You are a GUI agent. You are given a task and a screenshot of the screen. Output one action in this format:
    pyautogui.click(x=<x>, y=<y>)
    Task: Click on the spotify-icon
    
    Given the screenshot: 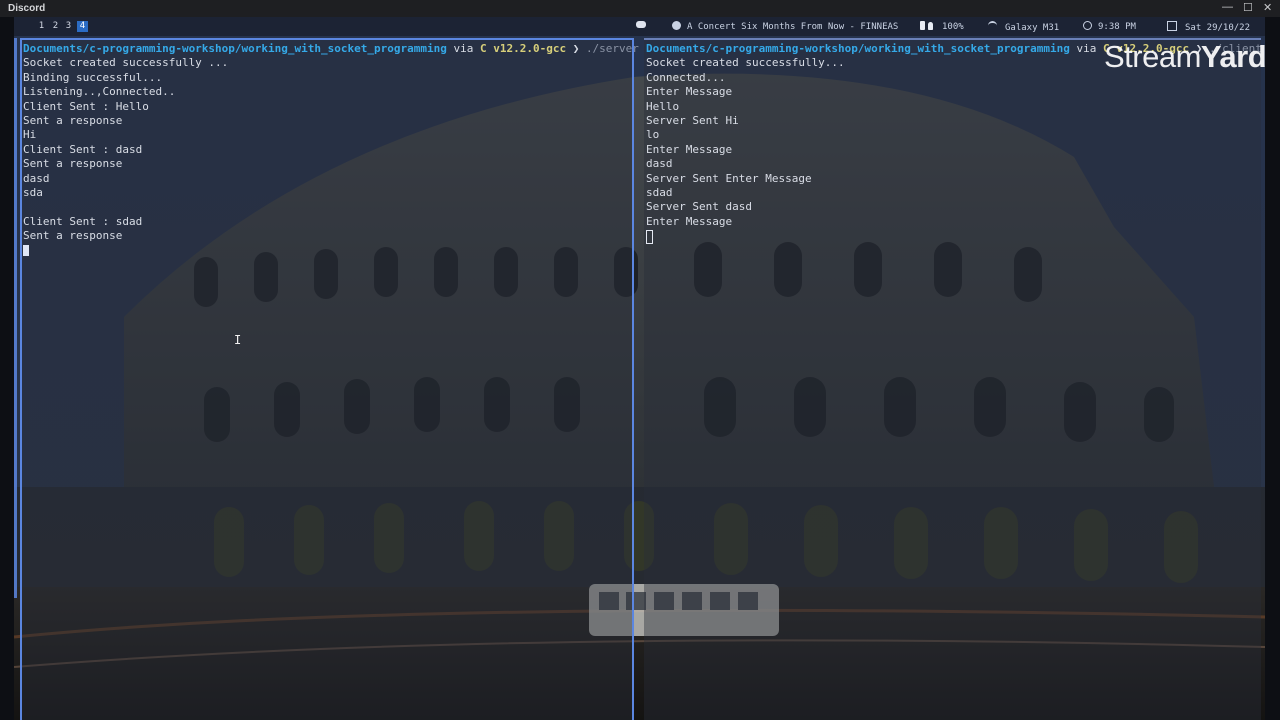 What is the action you would take?
    pyautogui.click(x=676, y=25)
    